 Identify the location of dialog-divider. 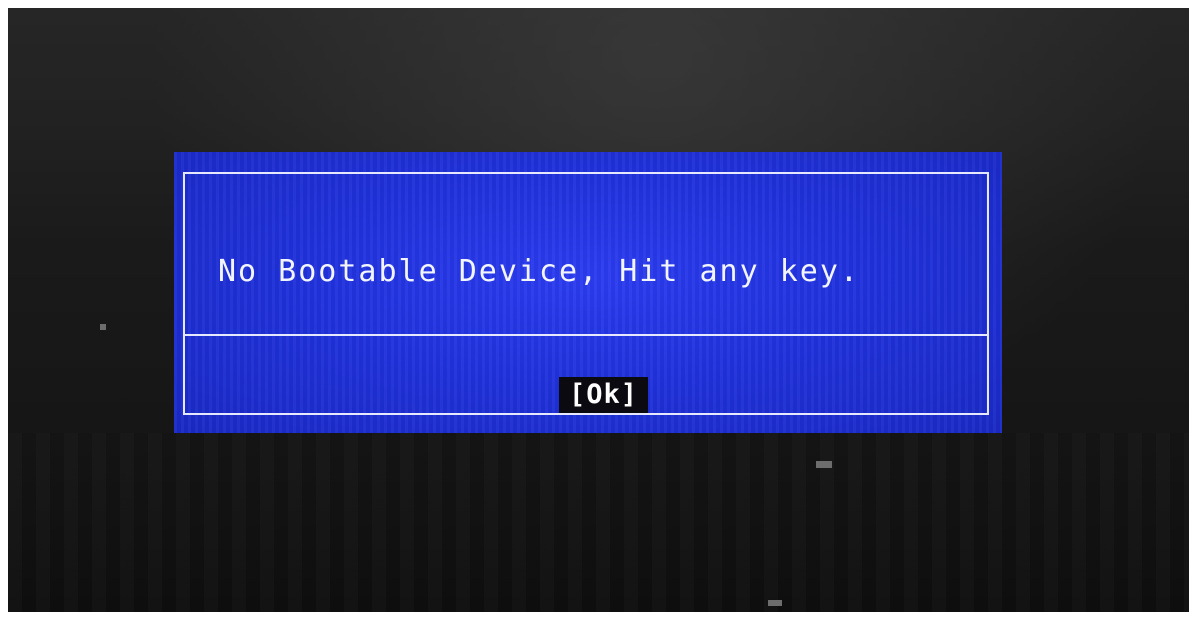
(586, 335).